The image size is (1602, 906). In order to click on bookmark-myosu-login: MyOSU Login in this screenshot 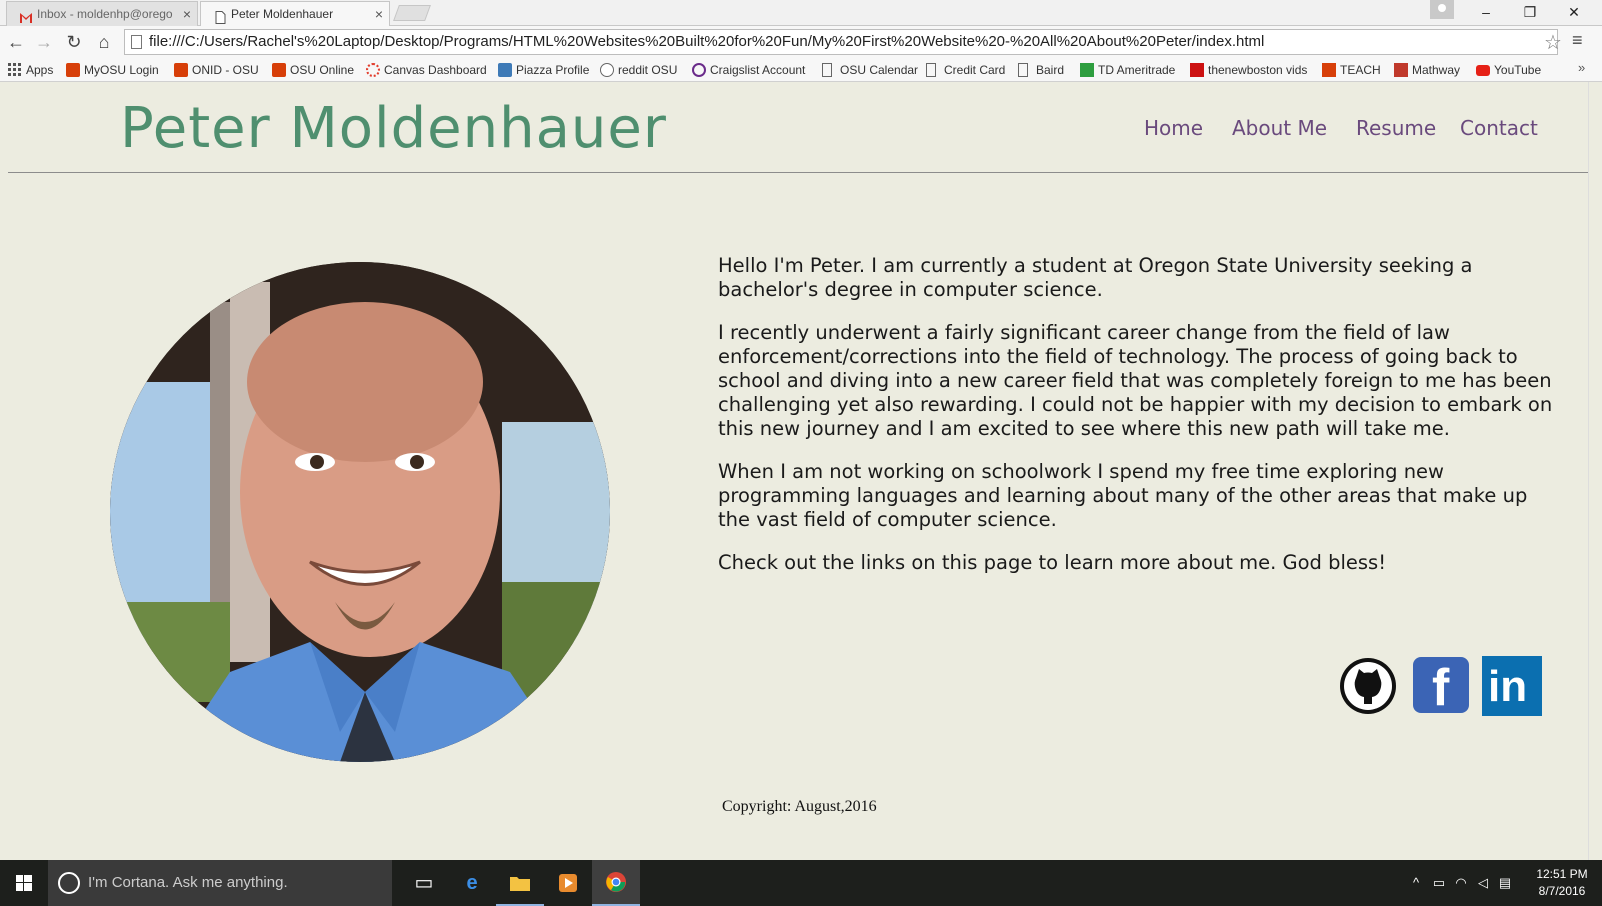, I will do `click(112, 70)`.